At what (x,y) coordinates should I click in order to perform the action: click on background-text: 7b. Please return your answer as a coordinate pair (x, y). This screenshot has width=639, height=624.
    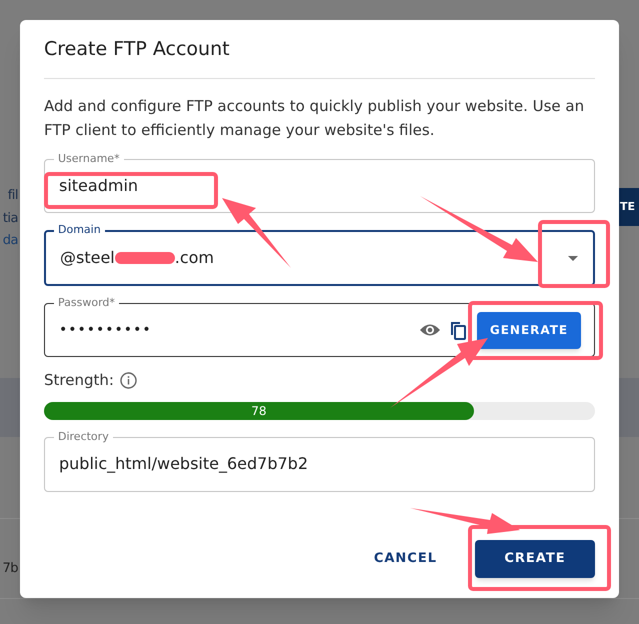
    Looking at the image, I should click on (10, 569).